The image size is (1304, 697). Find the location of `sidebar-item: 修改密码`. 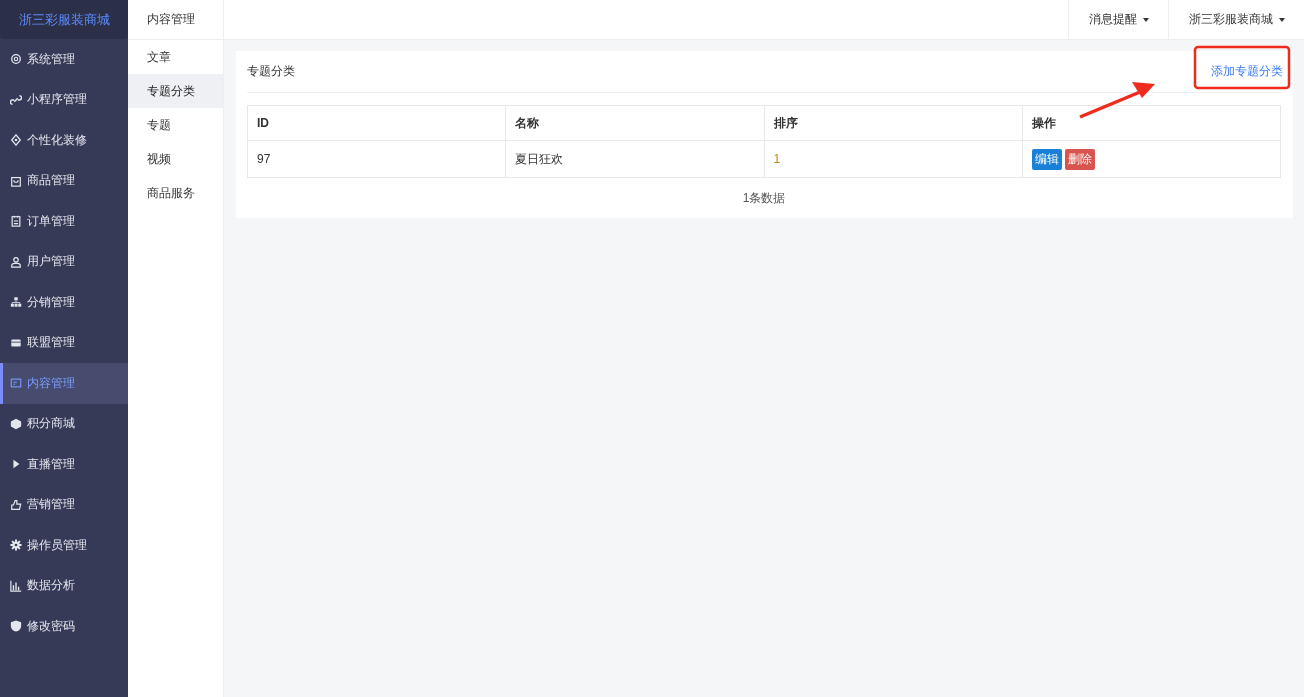

sidebar-item: 修改密码 is located at coordinates (64, 626).